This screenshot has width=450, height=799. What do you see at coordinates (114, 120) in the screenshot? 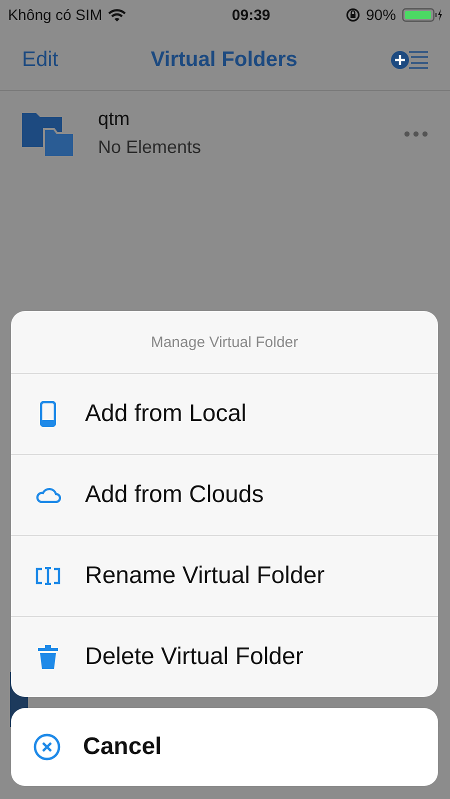
I see `folder-name: qtm` at bounding box center [114, 120].